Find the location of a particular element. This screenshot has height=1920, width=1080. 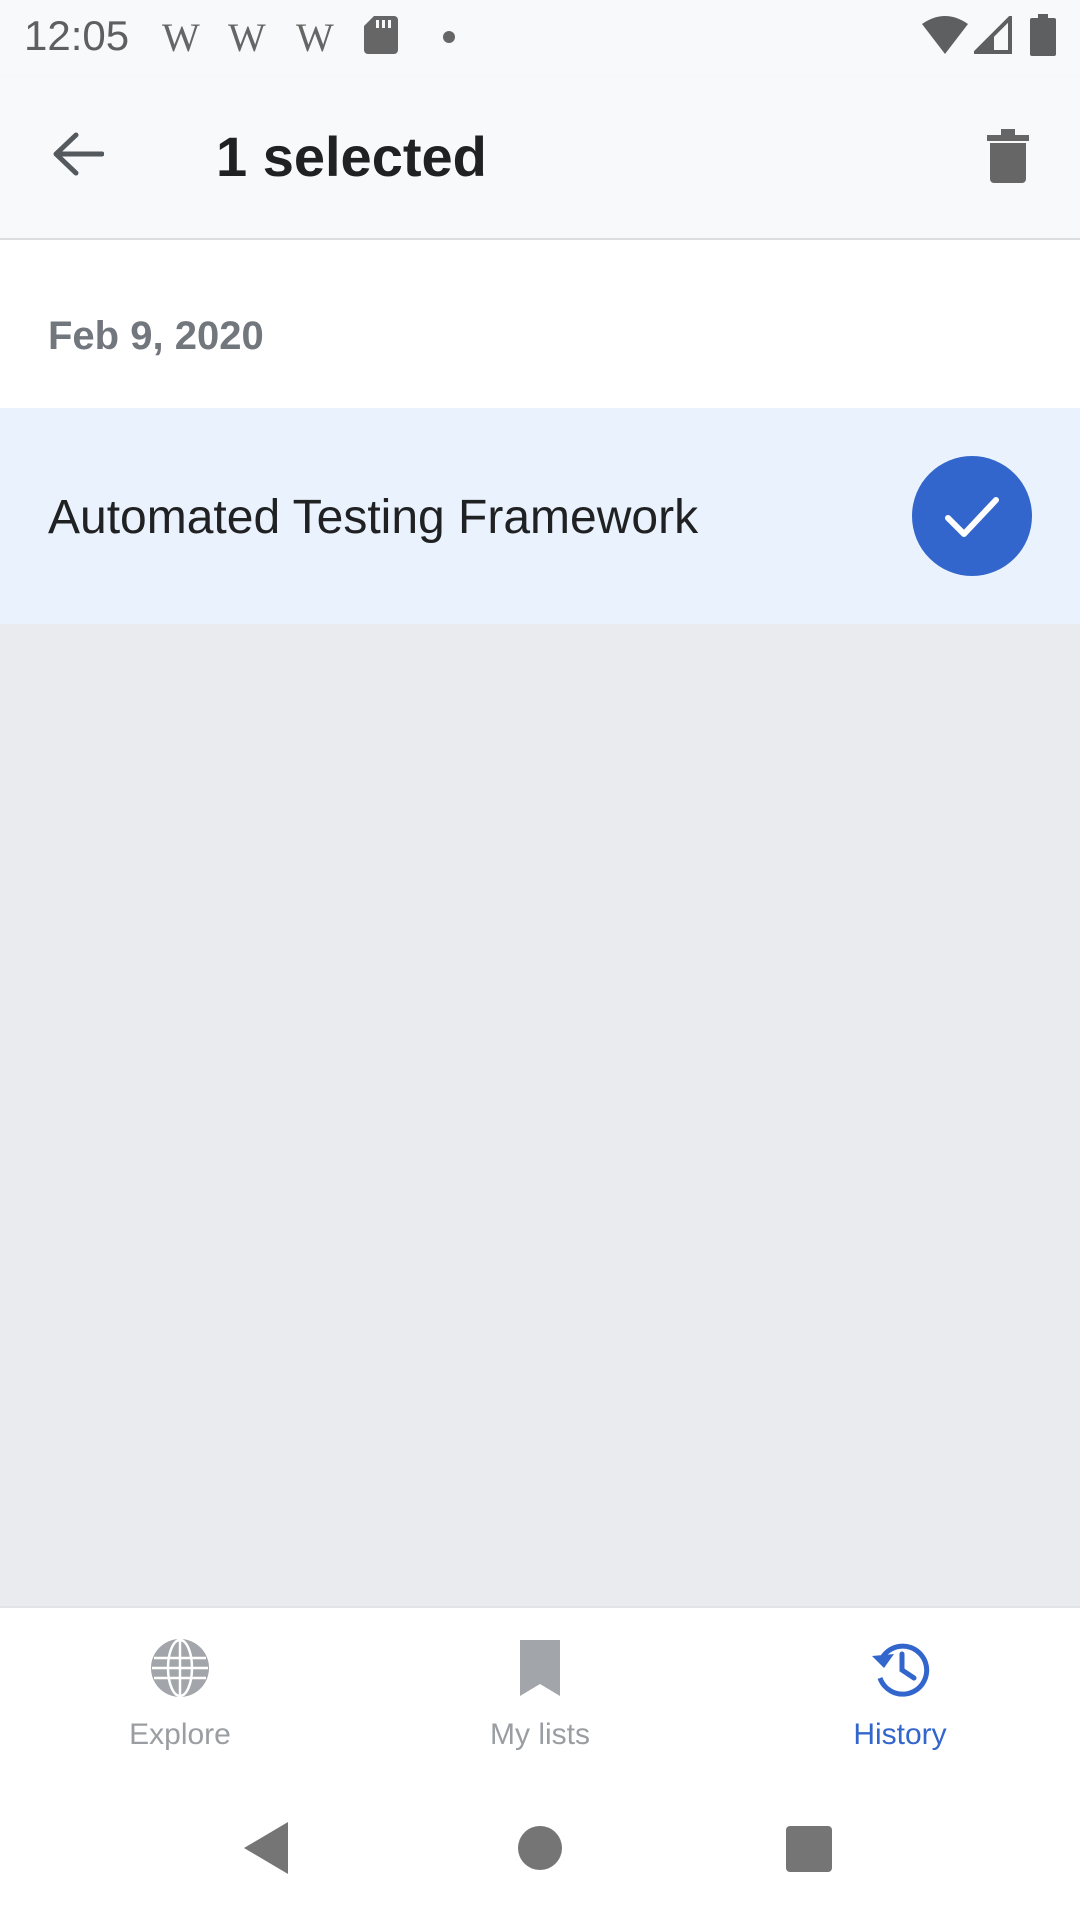

history-item-row: Automated Testing Framework is located at coordinates (540, 516).